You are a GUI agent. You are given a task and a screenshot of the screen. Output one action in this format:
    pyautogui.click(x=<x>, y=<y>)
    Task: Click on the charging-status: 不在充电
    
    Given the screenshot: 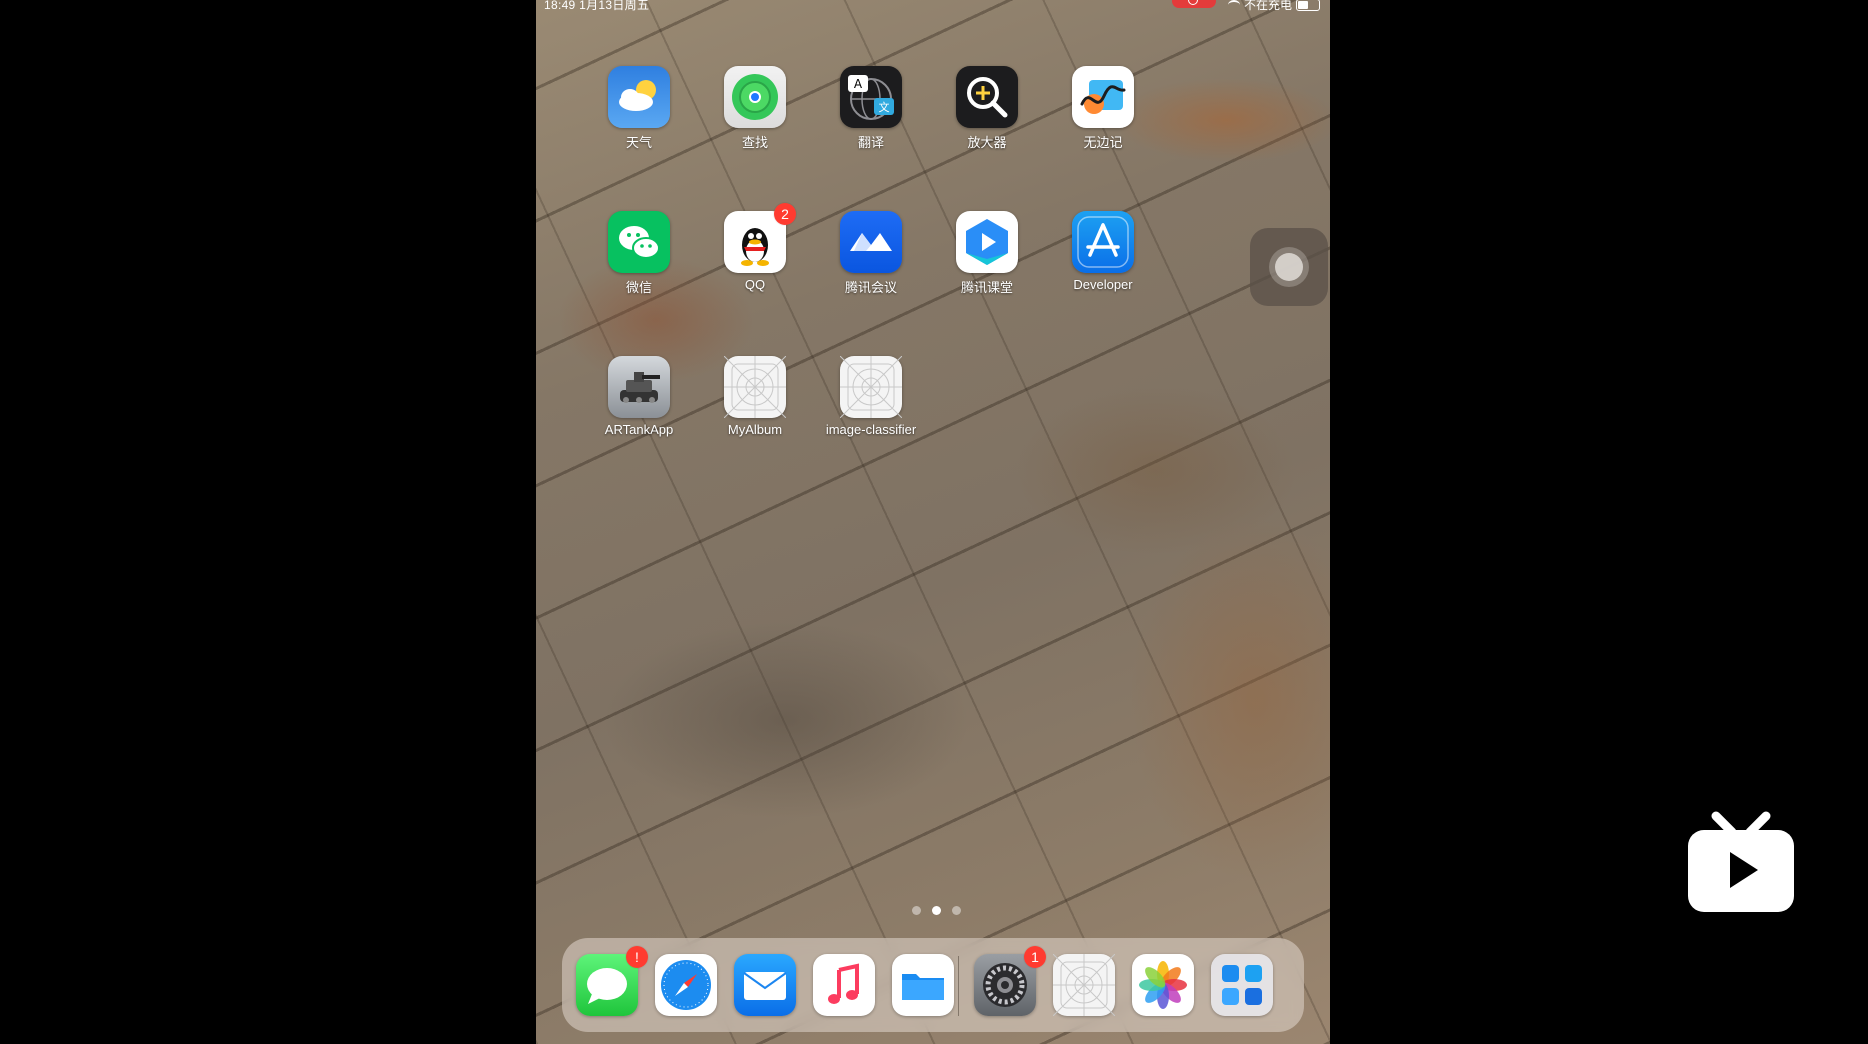 What is the action you would take?
    pyautogui.click(x=1268, y=6)
    